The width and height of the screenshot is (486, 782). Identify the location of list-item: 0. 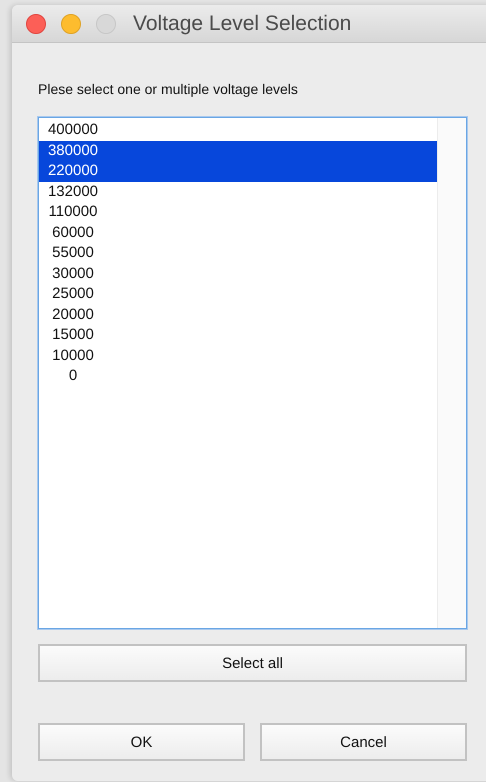
(238, 376).